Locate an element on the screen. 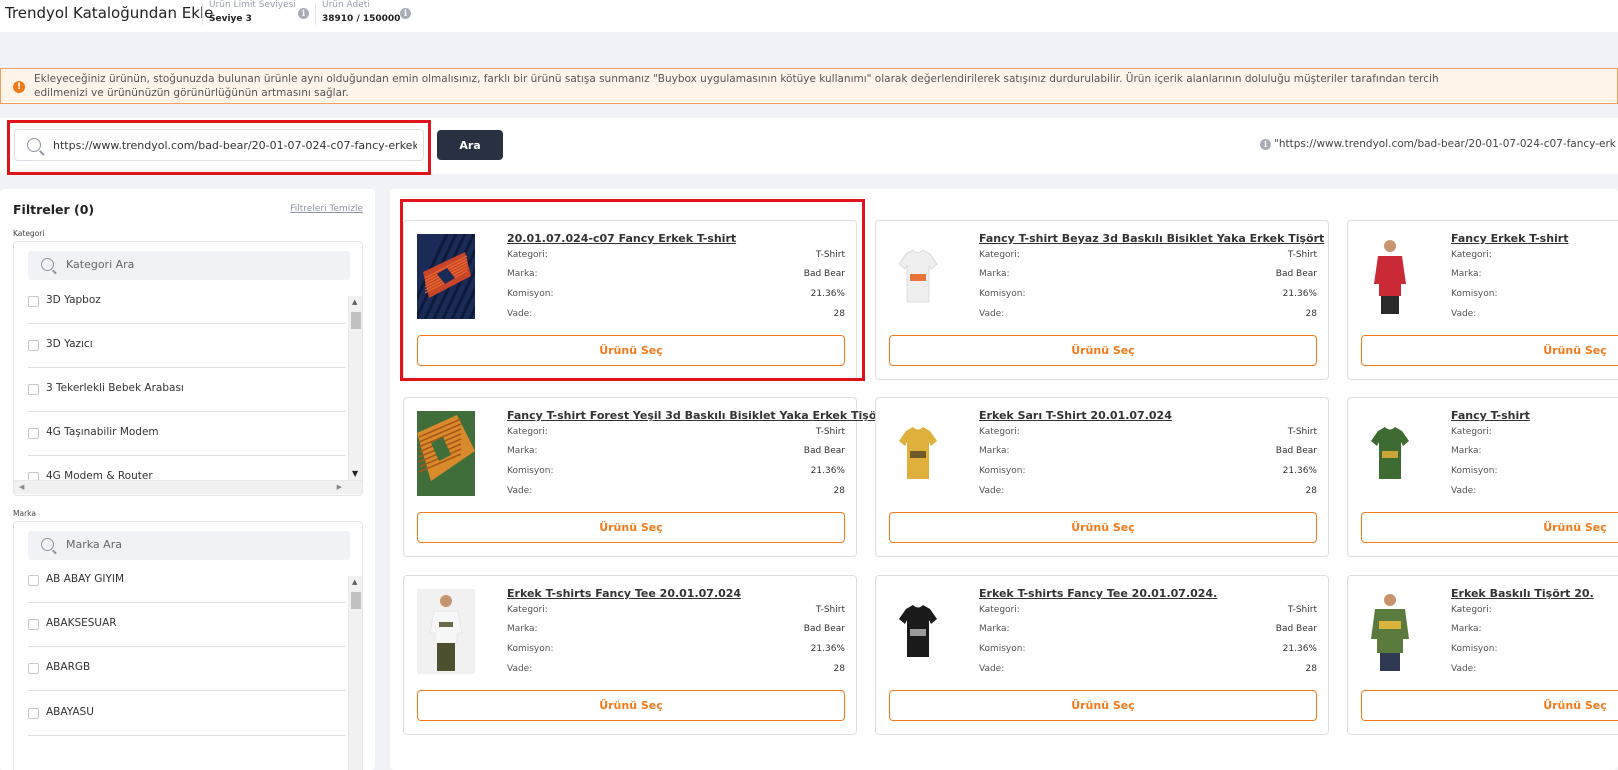  commission-value: 21.36% is located at coordinates (827, 649).